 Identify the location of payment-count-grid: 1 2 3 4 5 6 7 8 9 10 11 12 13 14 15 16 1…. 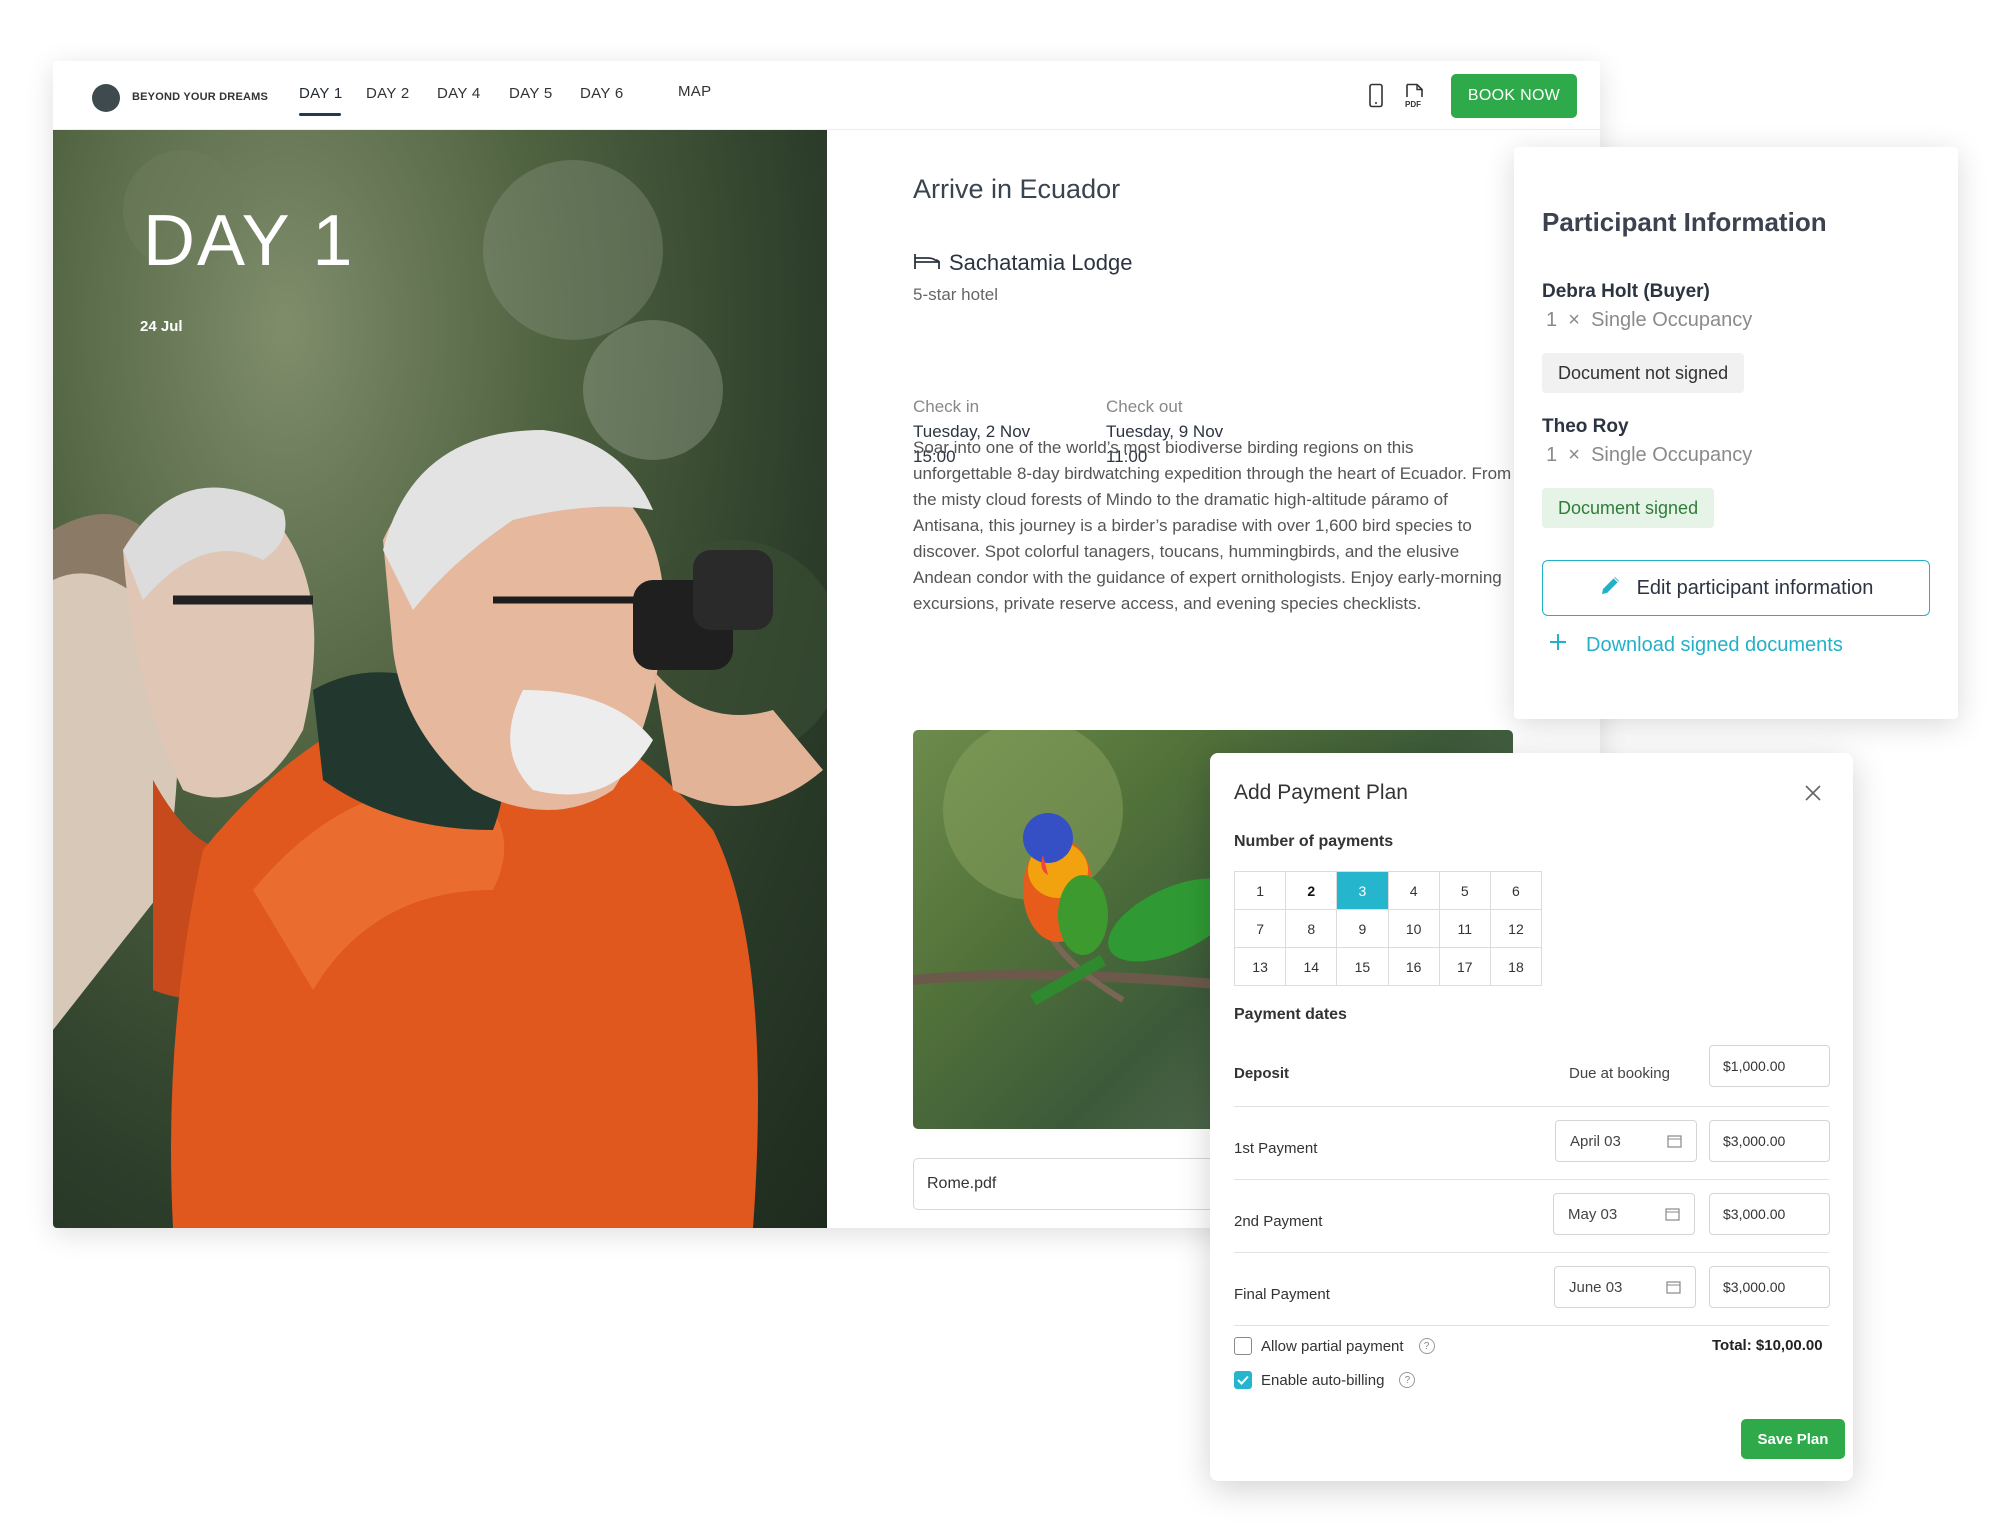
(1388, 928).